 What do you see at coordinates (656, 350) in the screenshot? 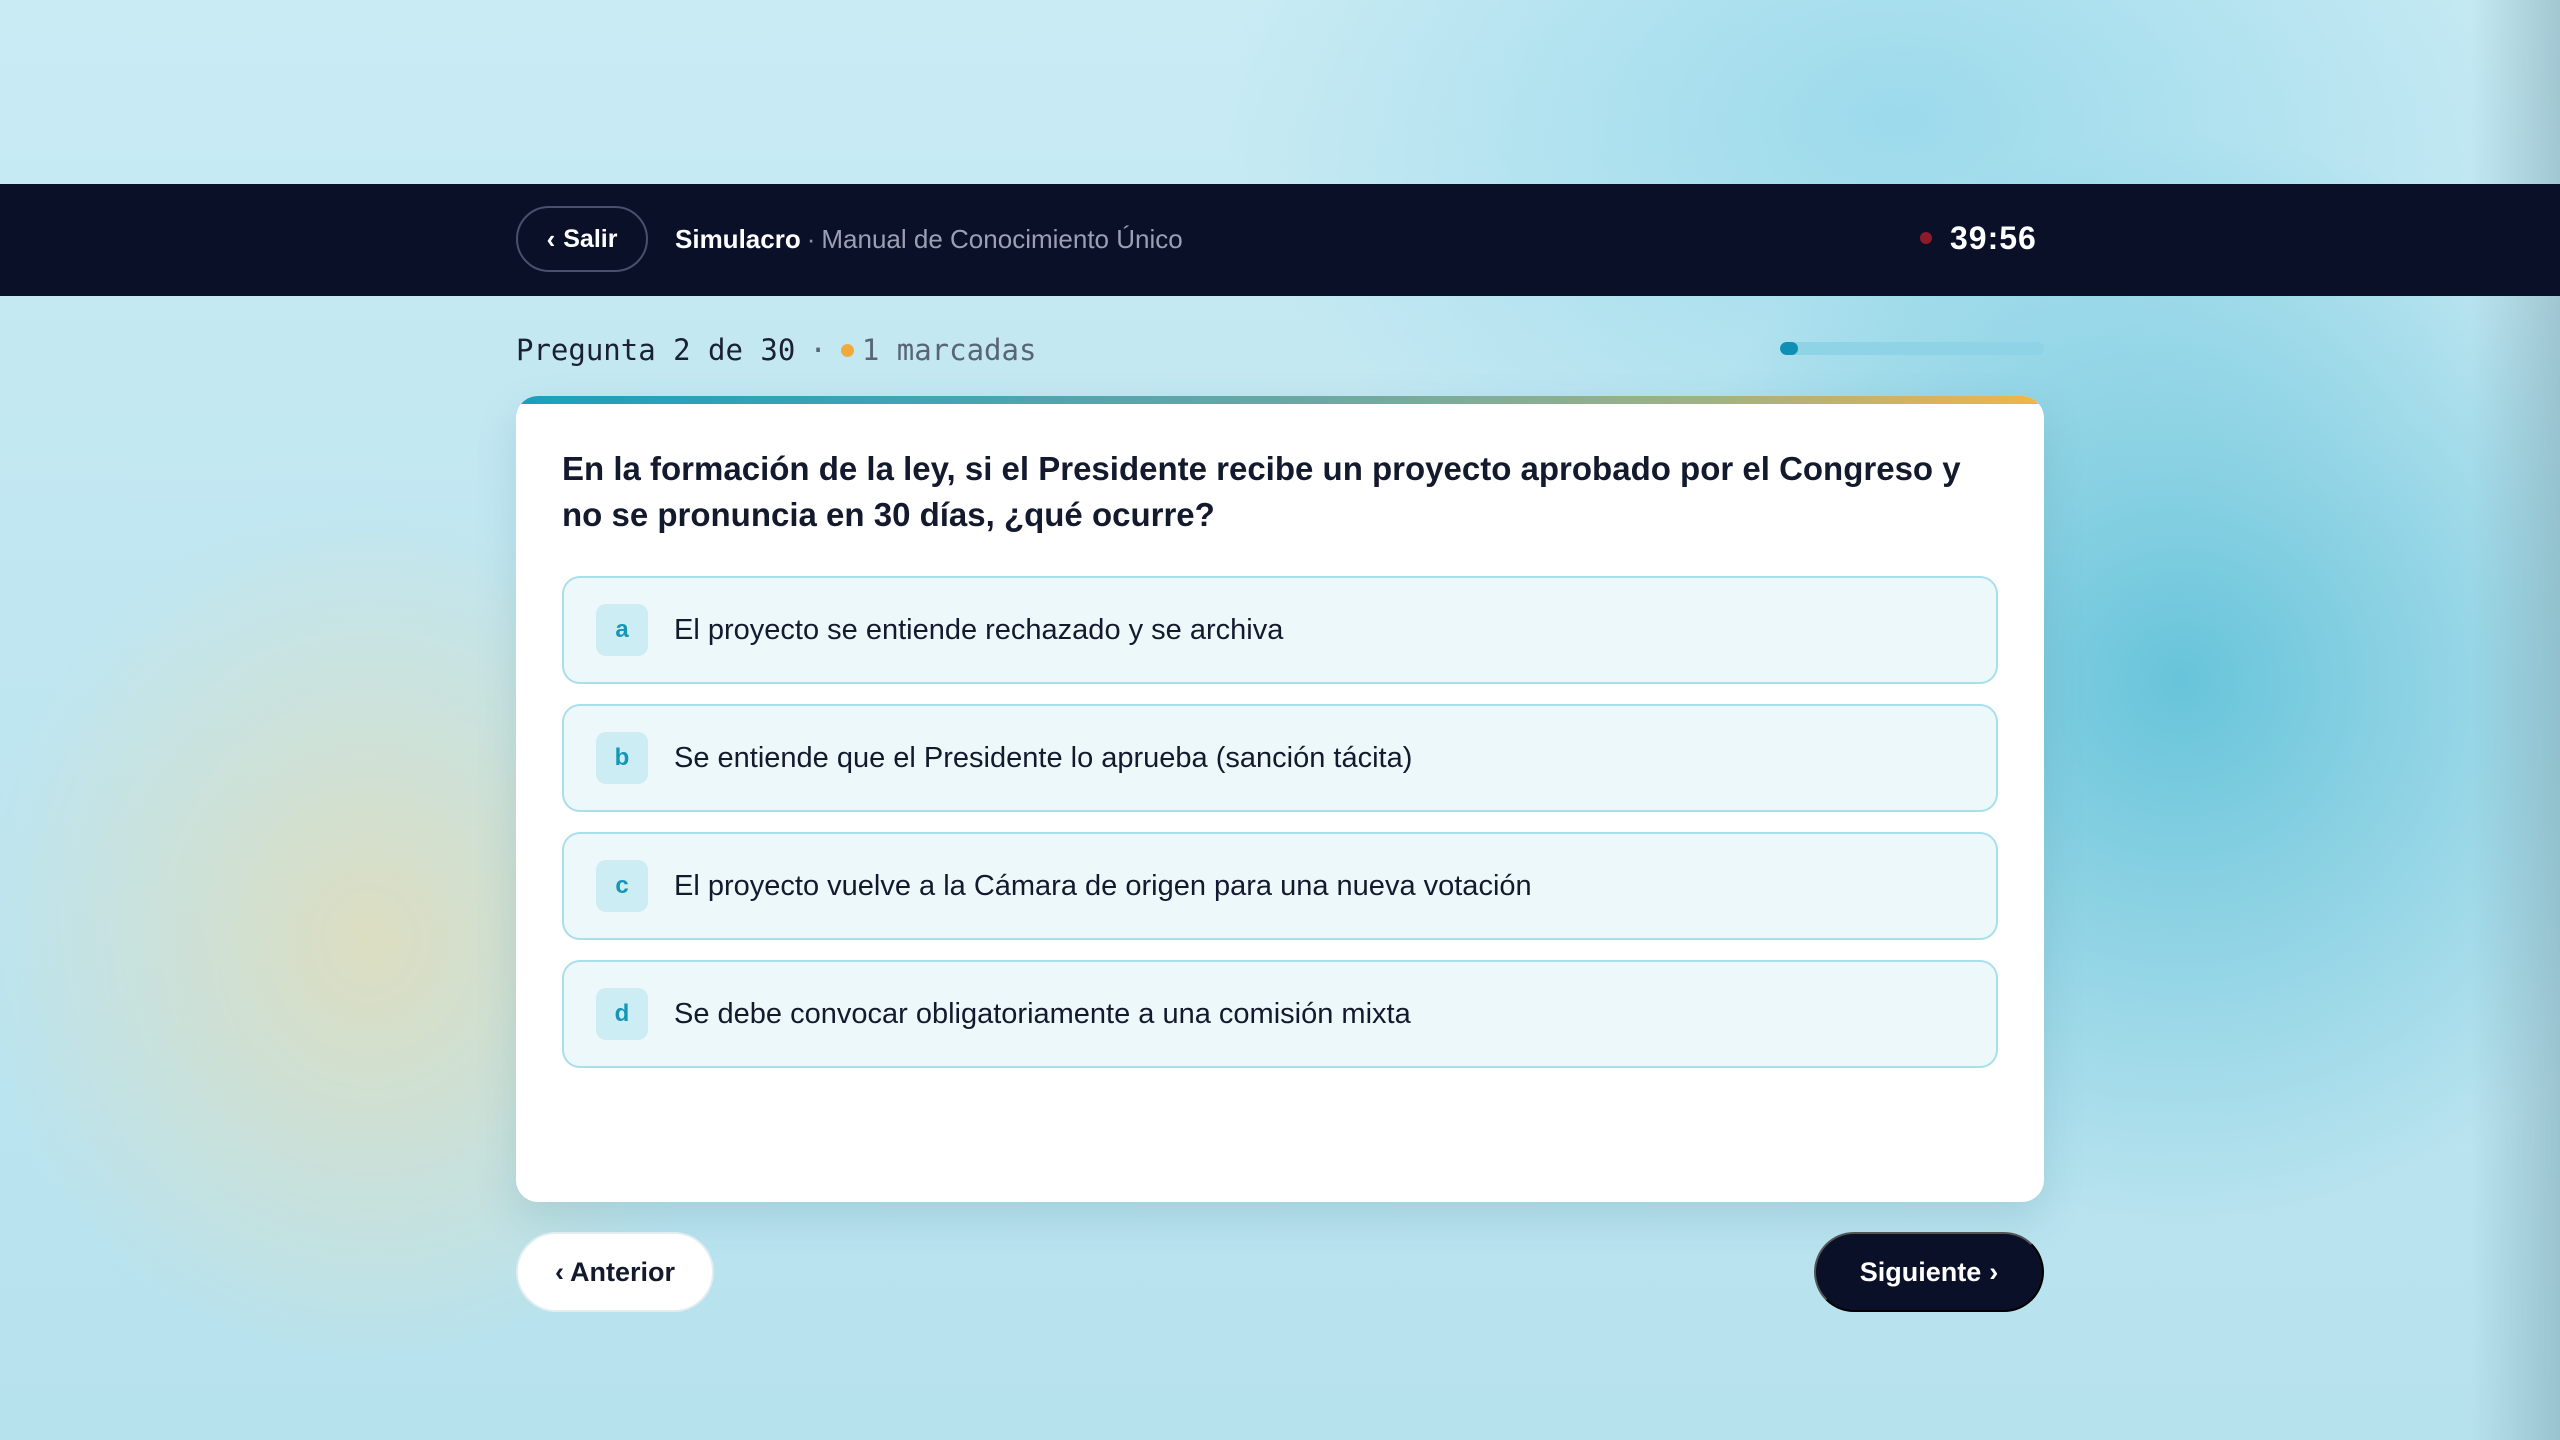
I see `question-counter: Pregunta 2 de 30` at bounding box center [656, 350].